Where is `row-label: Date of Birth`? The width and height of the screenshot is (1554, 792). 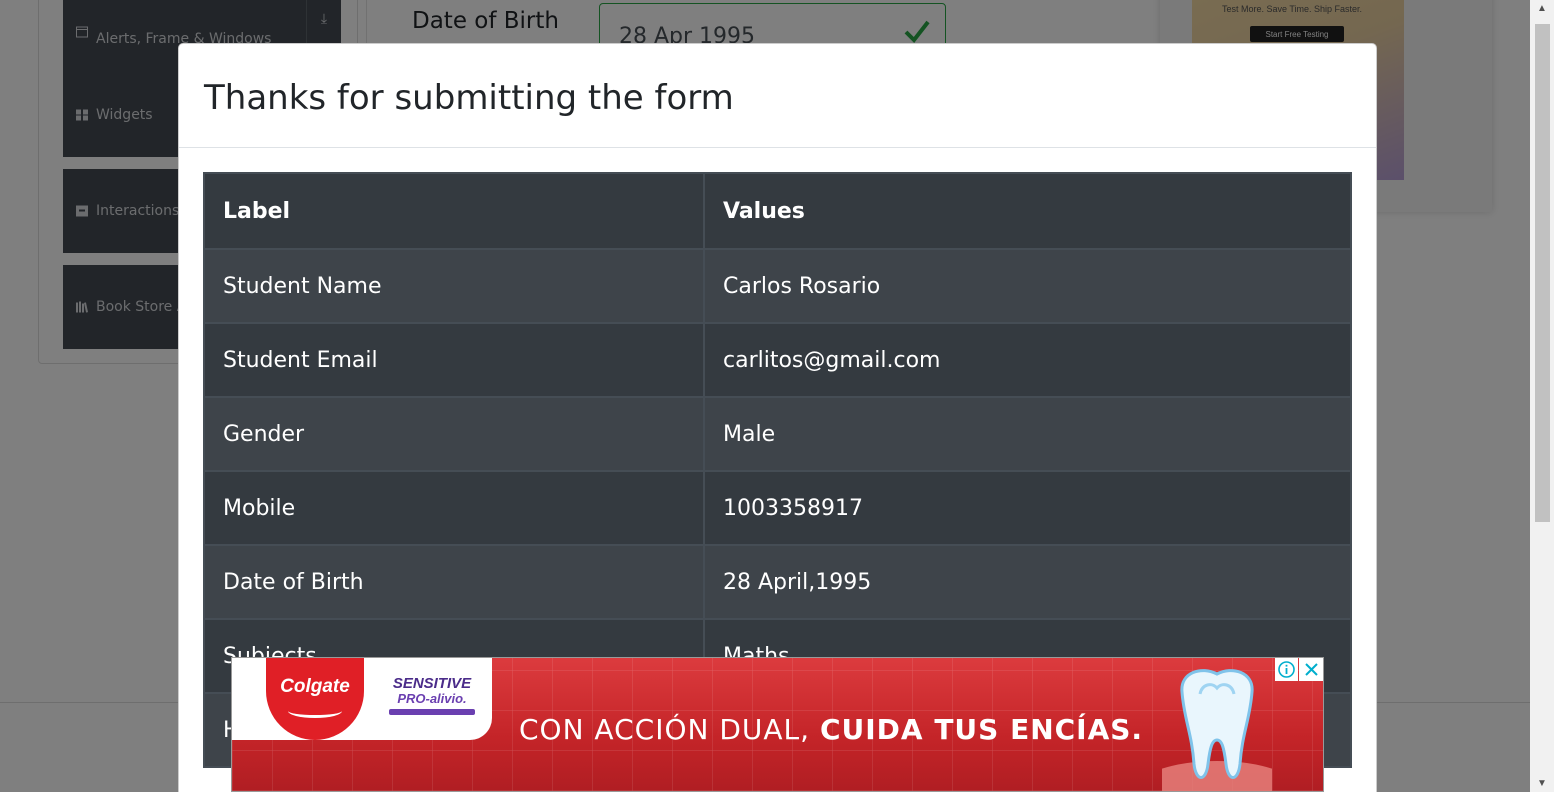 row-label: Date of Birth is located at coordinates (454, 582).